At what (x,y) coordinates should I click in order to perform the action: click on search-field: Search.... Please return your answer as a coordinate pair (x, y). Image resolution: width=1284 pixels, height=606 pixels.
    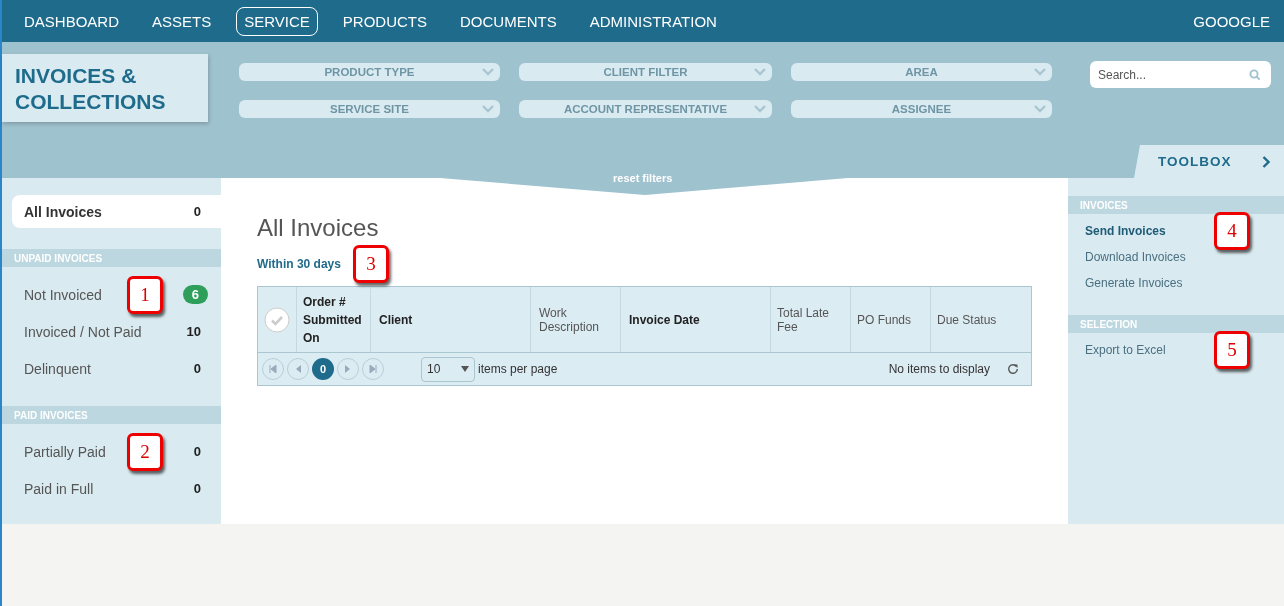
    Looking at the image, I should click on (1180, 74).